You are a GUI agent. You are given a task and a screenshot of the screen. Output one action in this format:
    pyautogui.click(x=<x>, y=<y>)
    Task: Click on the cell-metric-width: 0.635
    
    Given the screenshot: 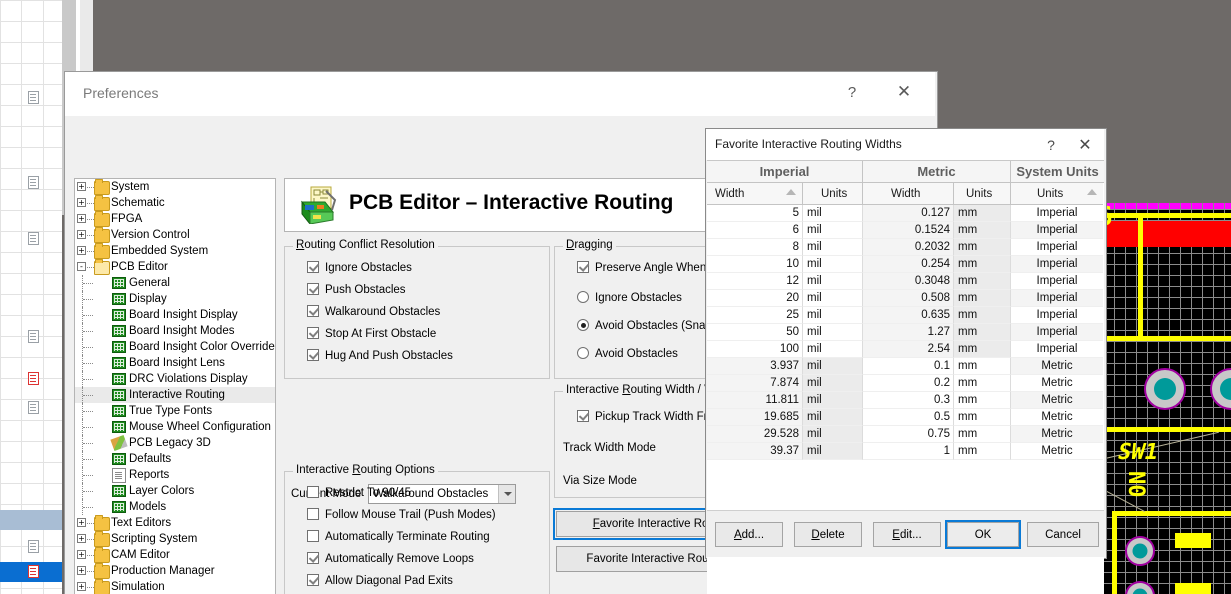 What is the action you would take?
    pyautogui.click(x=908, y=315)
    